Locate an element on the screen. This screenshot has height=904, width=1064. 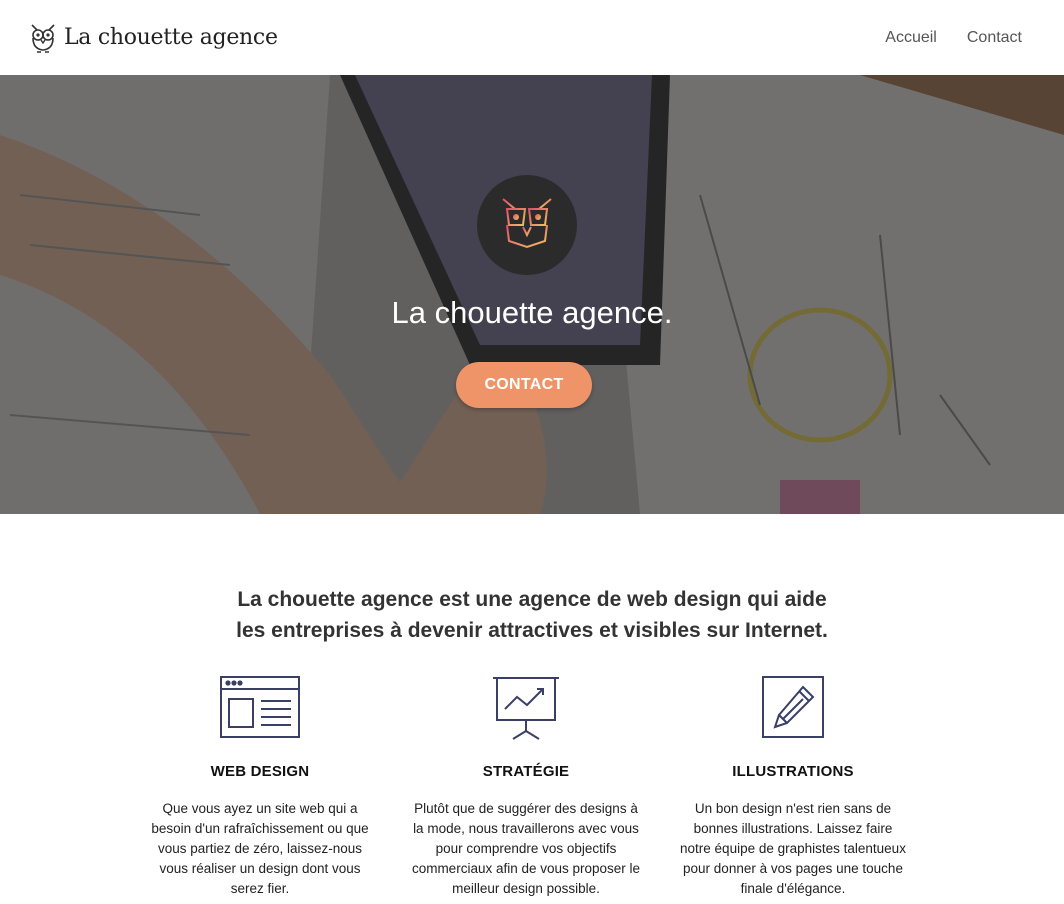
presentation-chart-icon is located at coordinates (526, 709).